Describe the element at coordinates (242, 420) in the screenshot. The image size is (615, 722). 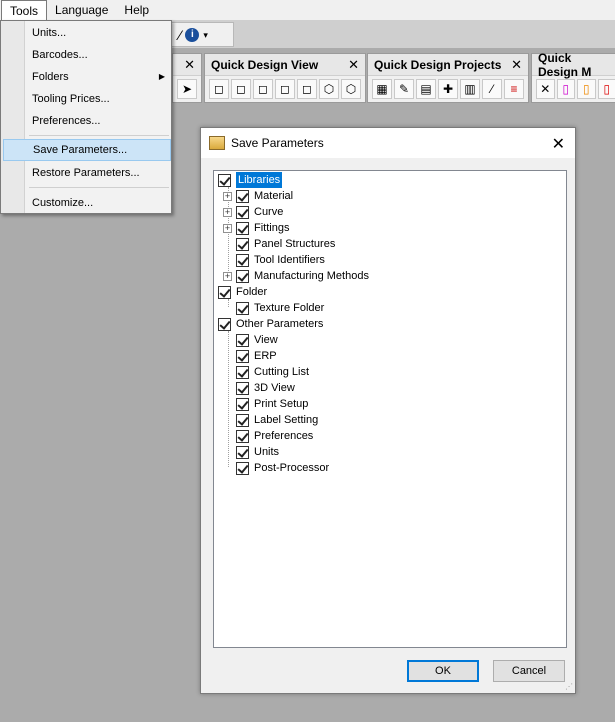
I see `label-setting-checkbox` at that location.